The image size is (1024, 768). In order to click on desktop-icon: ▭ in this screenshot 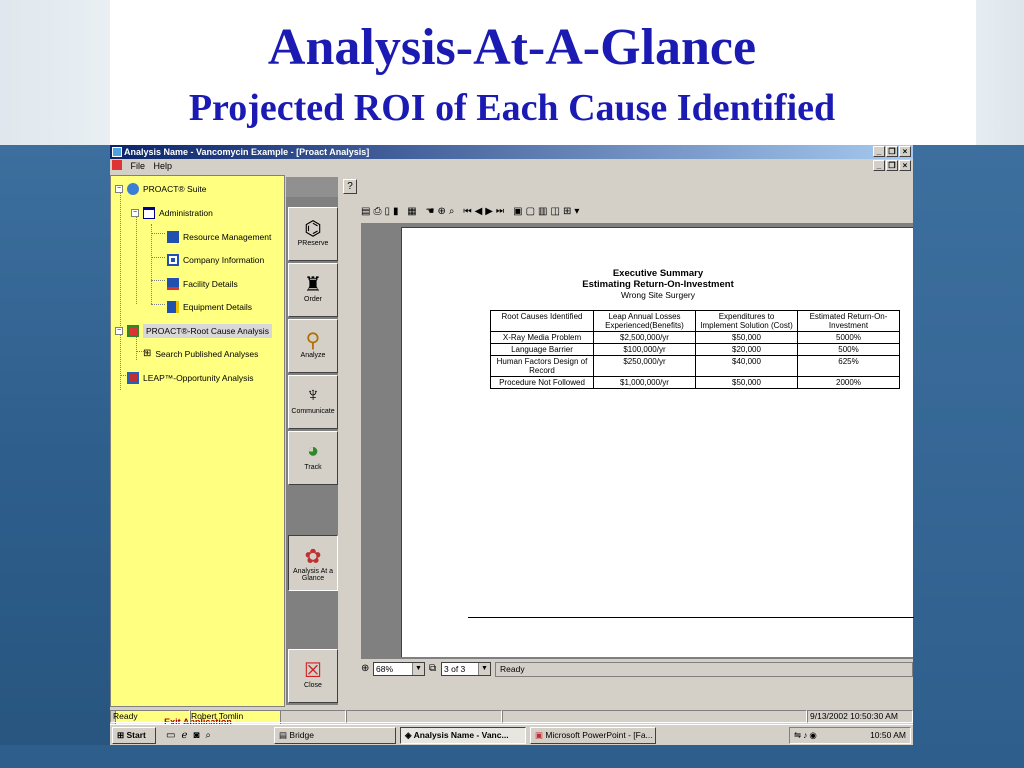, I will do `click(173, 735)`.